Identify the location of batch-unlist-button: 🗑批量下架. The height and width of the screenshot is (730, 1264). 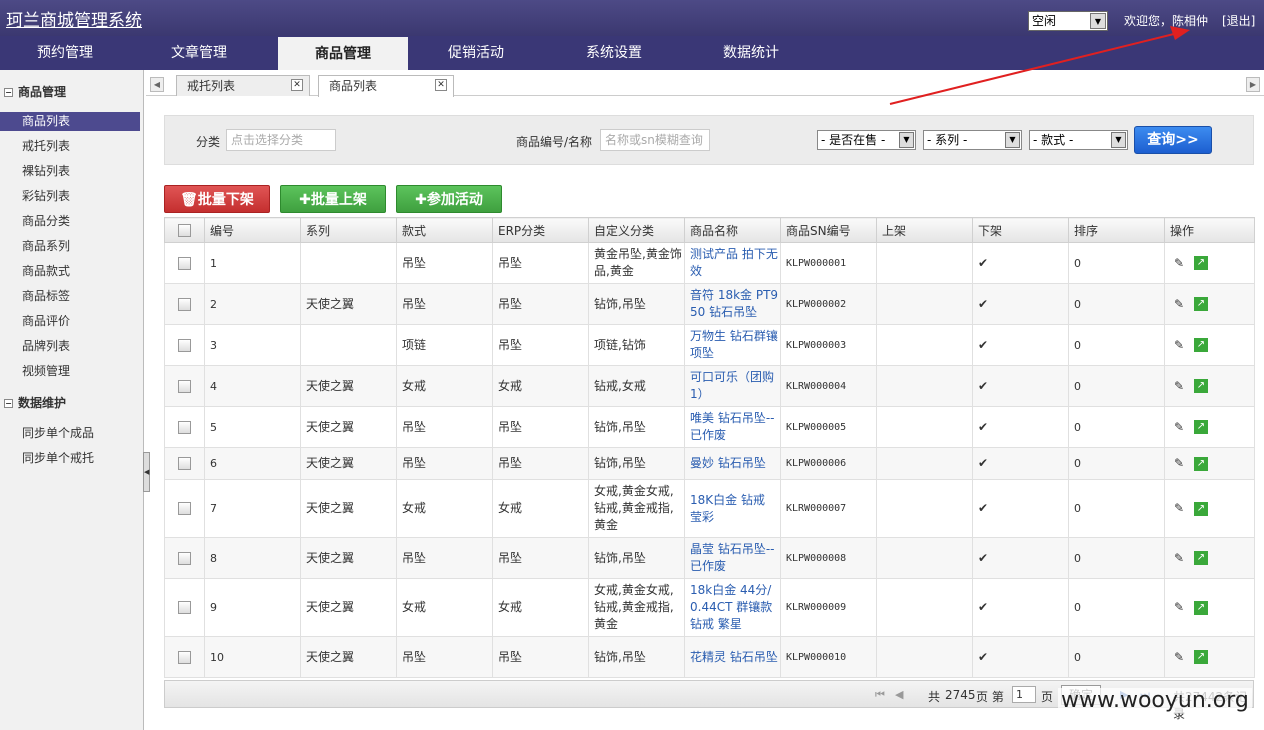
(217, 199).